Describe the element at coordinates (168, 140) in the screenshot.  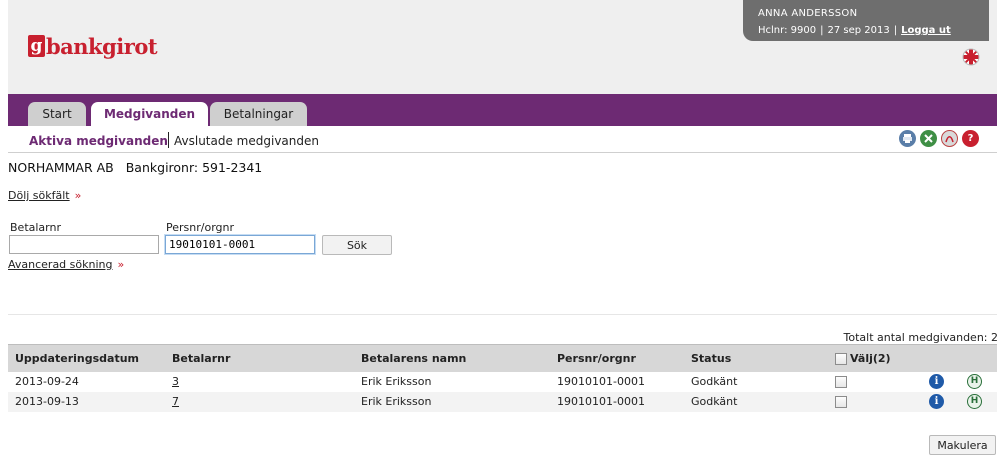
I see `subnav-divider` at that location.